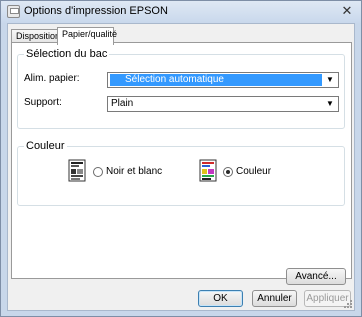 The width and height of the screenshot is (362, 317). Describe the element at coordinates (134, 171) in the screenshot. I see `bw-radio-label: Noir et blanc` at that location.